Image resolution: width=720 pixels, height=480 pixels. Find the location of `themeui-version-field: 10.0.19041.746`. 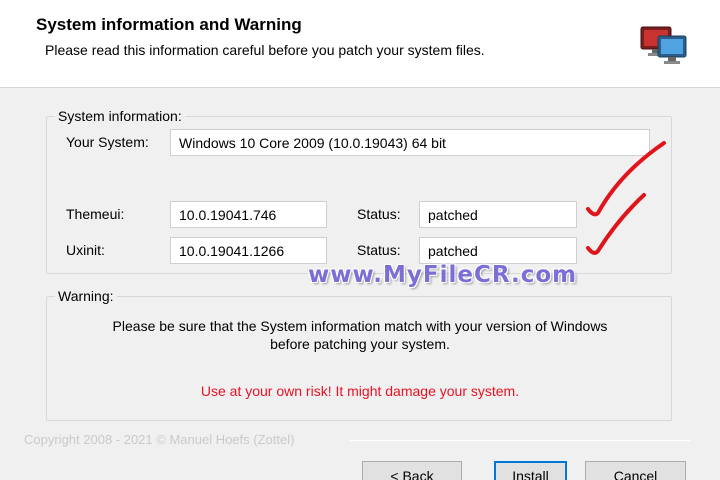

themeui-version-field: 10.0.19041.746 is located at coordinates (248, 214).